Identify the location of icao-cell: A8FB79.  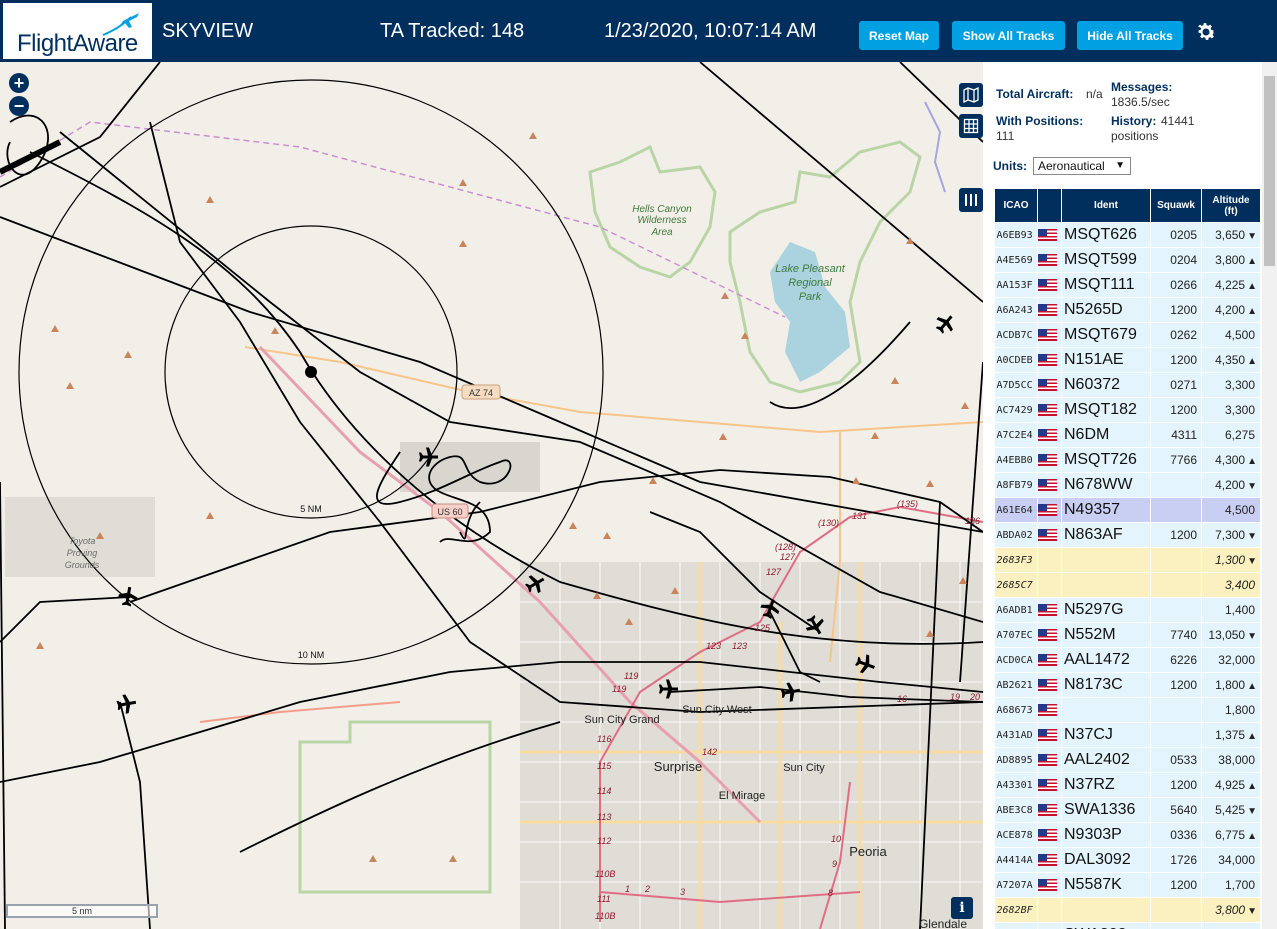
(1016, 485).